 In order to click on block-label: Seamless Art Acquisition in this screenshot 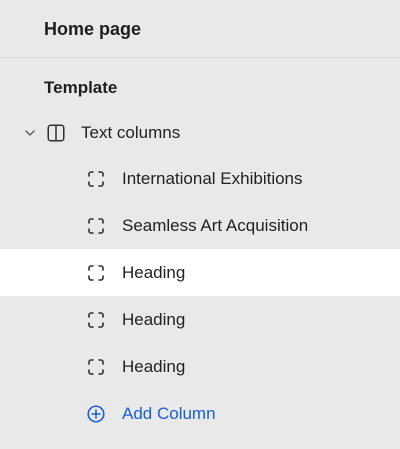, I will do `click(215, 225)`.